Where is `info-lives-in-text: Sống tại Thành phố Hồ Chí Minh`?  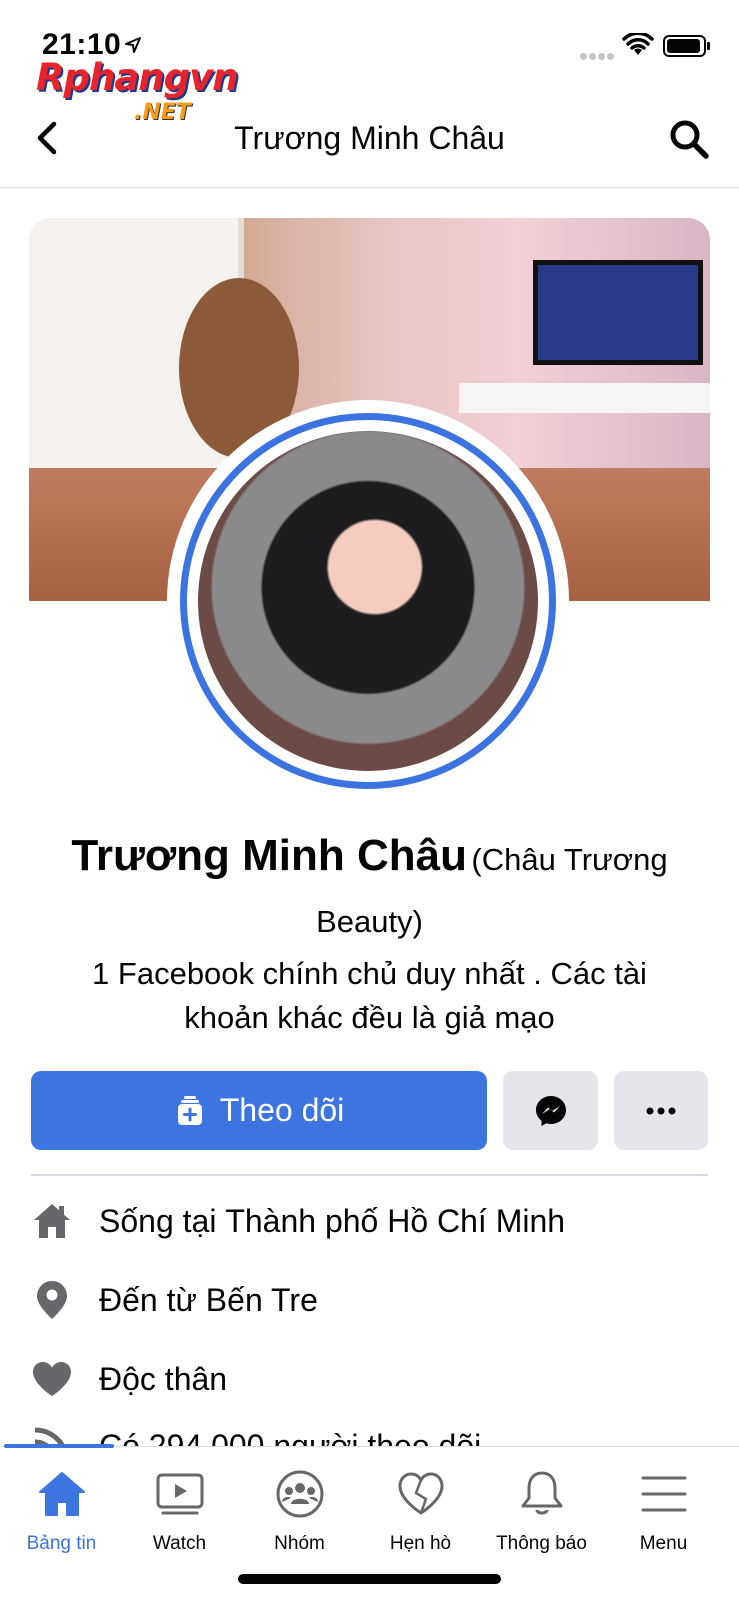
info-lives-in-text: Sống tại Thành phố Hồ Chí Minh is located at coordinates (332, 1221).